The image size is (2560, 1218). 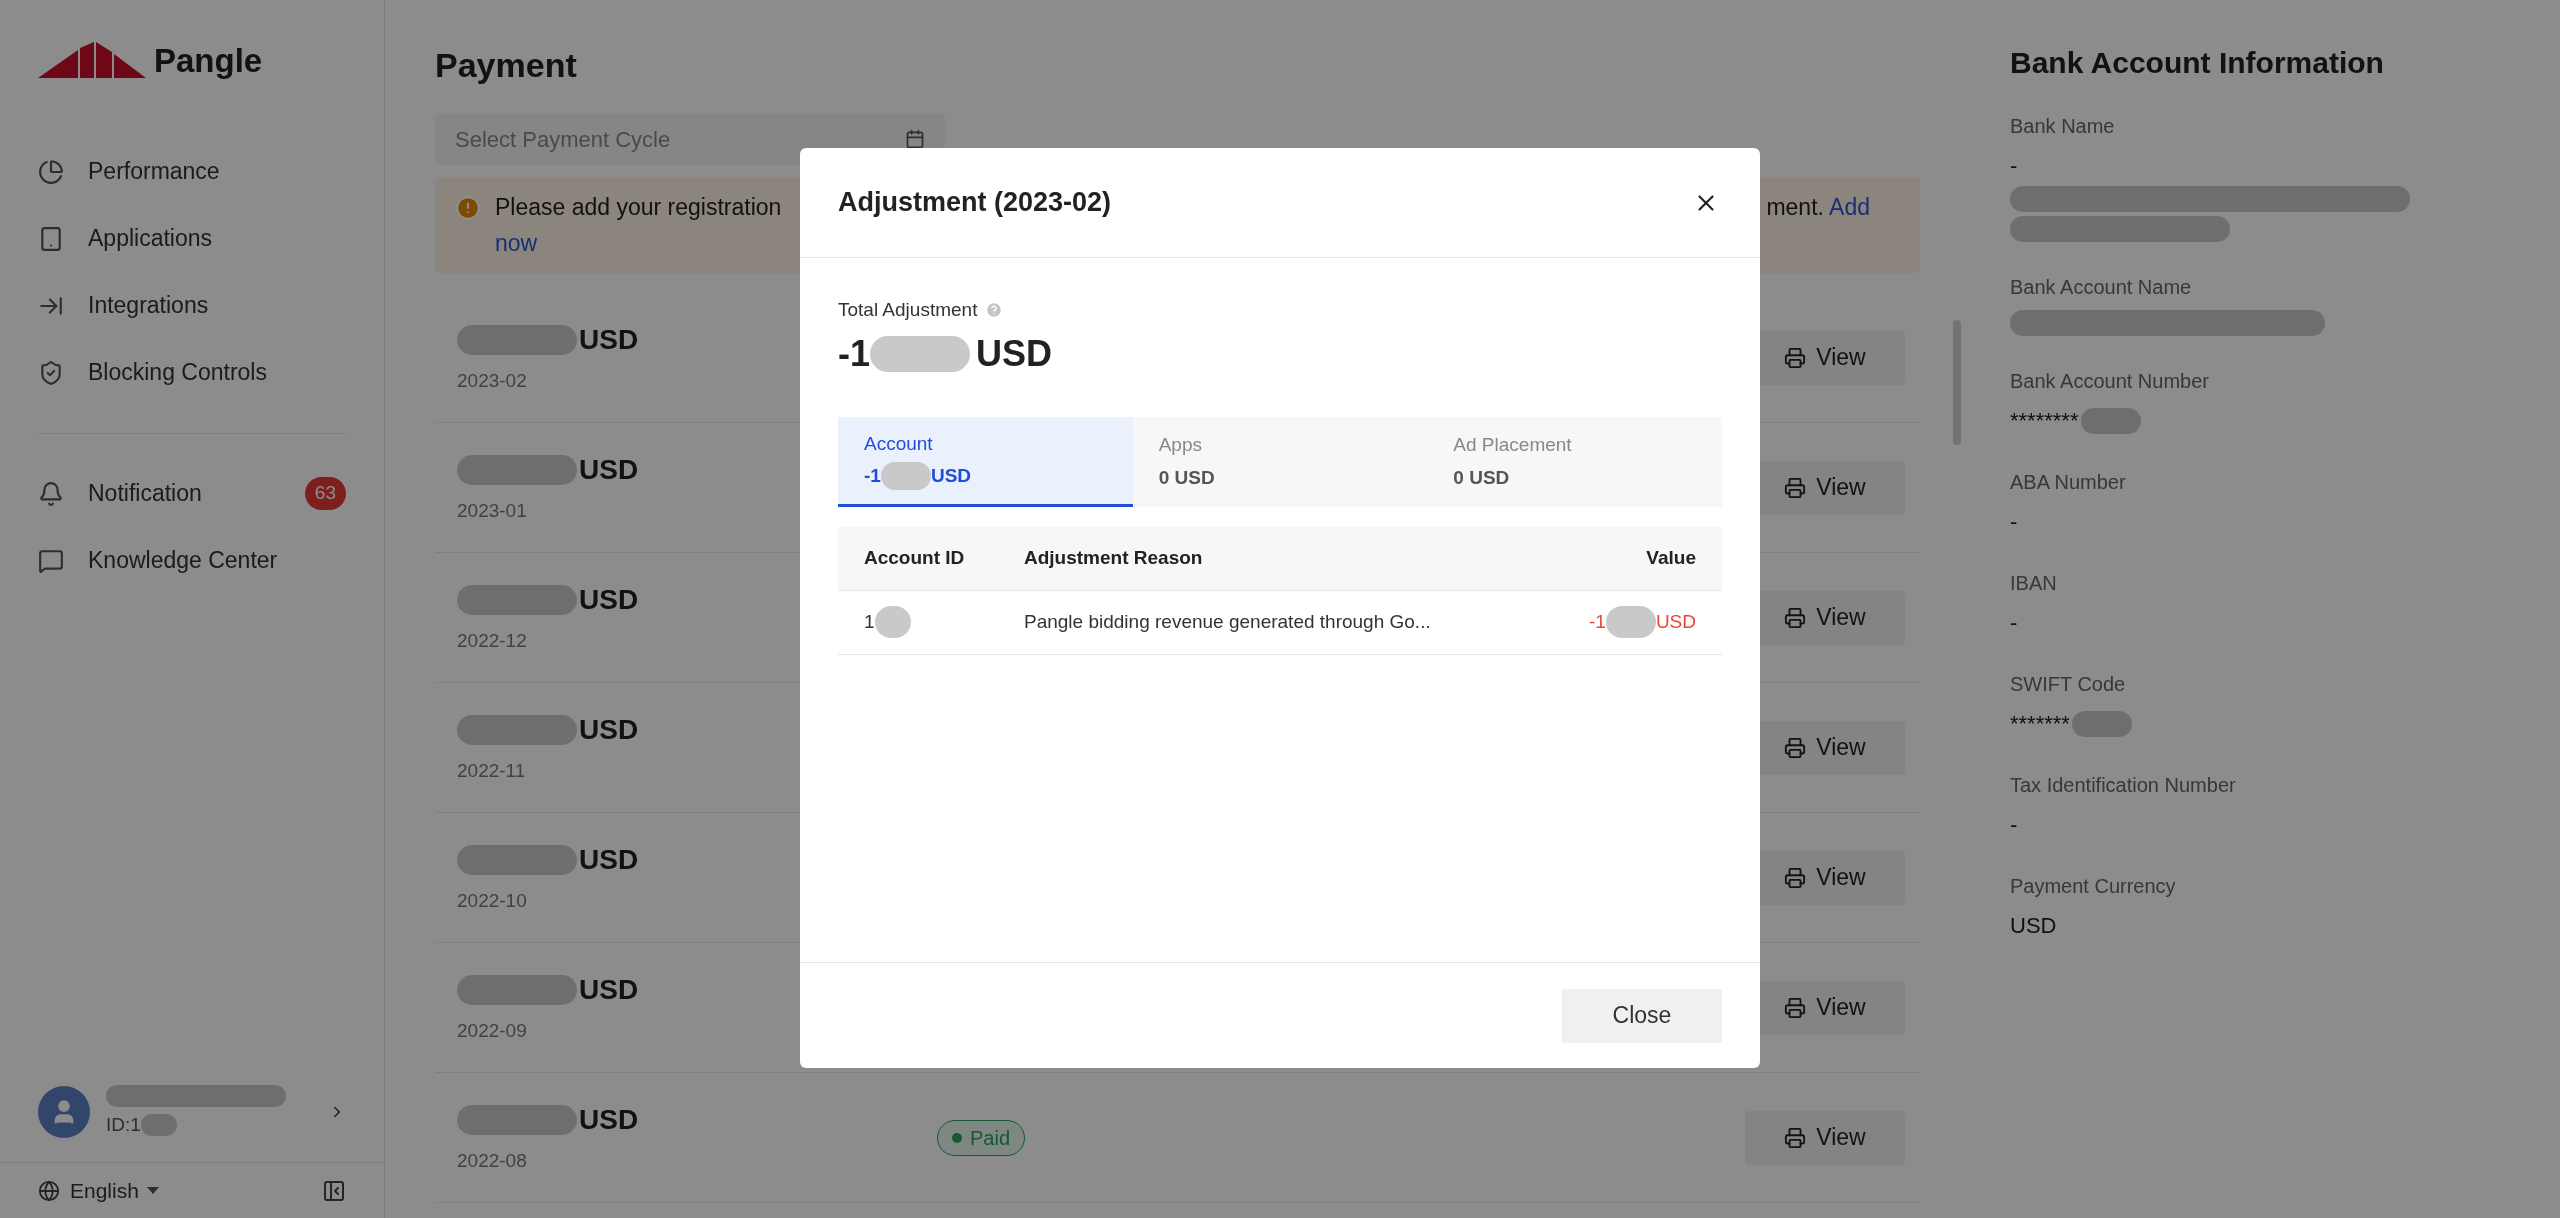 I want to click on logo-icon, so click(x=92, y=60).